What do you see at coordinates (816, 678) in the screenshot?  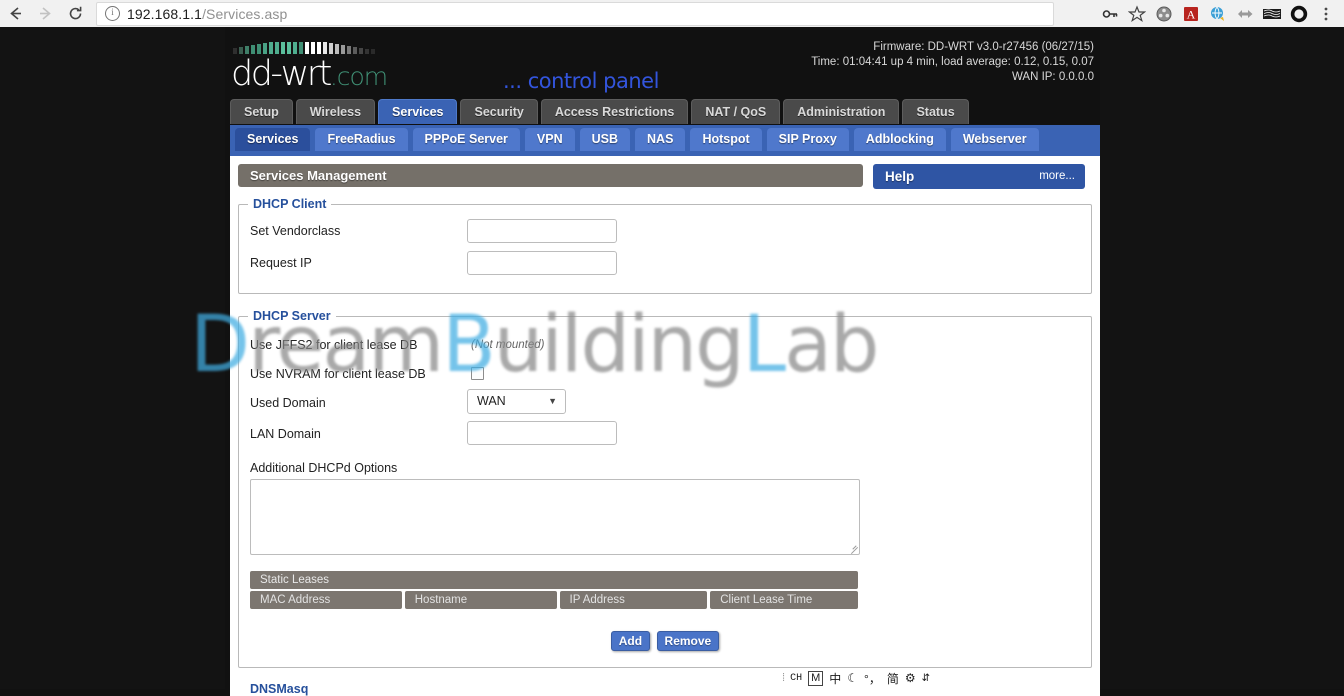 I see `ime-mode-toggle: M` at bounding box center [816, 678].